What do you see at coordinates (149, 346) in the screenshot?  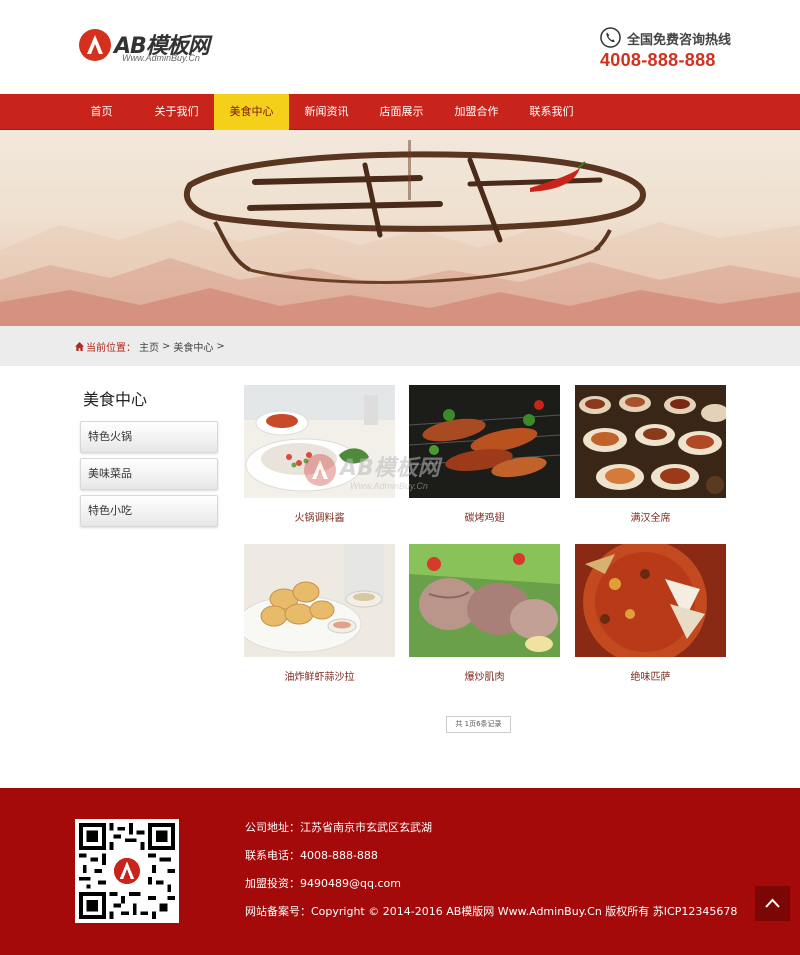 I see `breadcrumb-home-link: 主页` at bounding box center [149, 346].